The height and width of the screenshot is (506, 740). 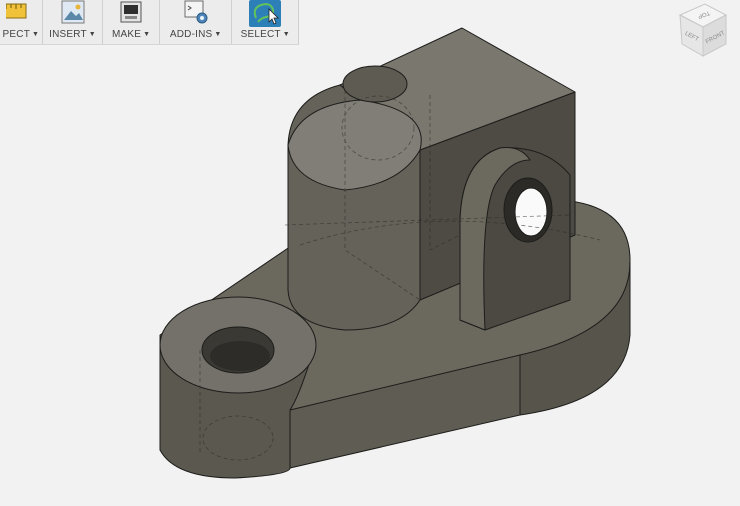 What do you see at coordinates (265, 13) in the screenshot?
I see `select-lasso-cursor-icon` at bounding box center [265, 13].